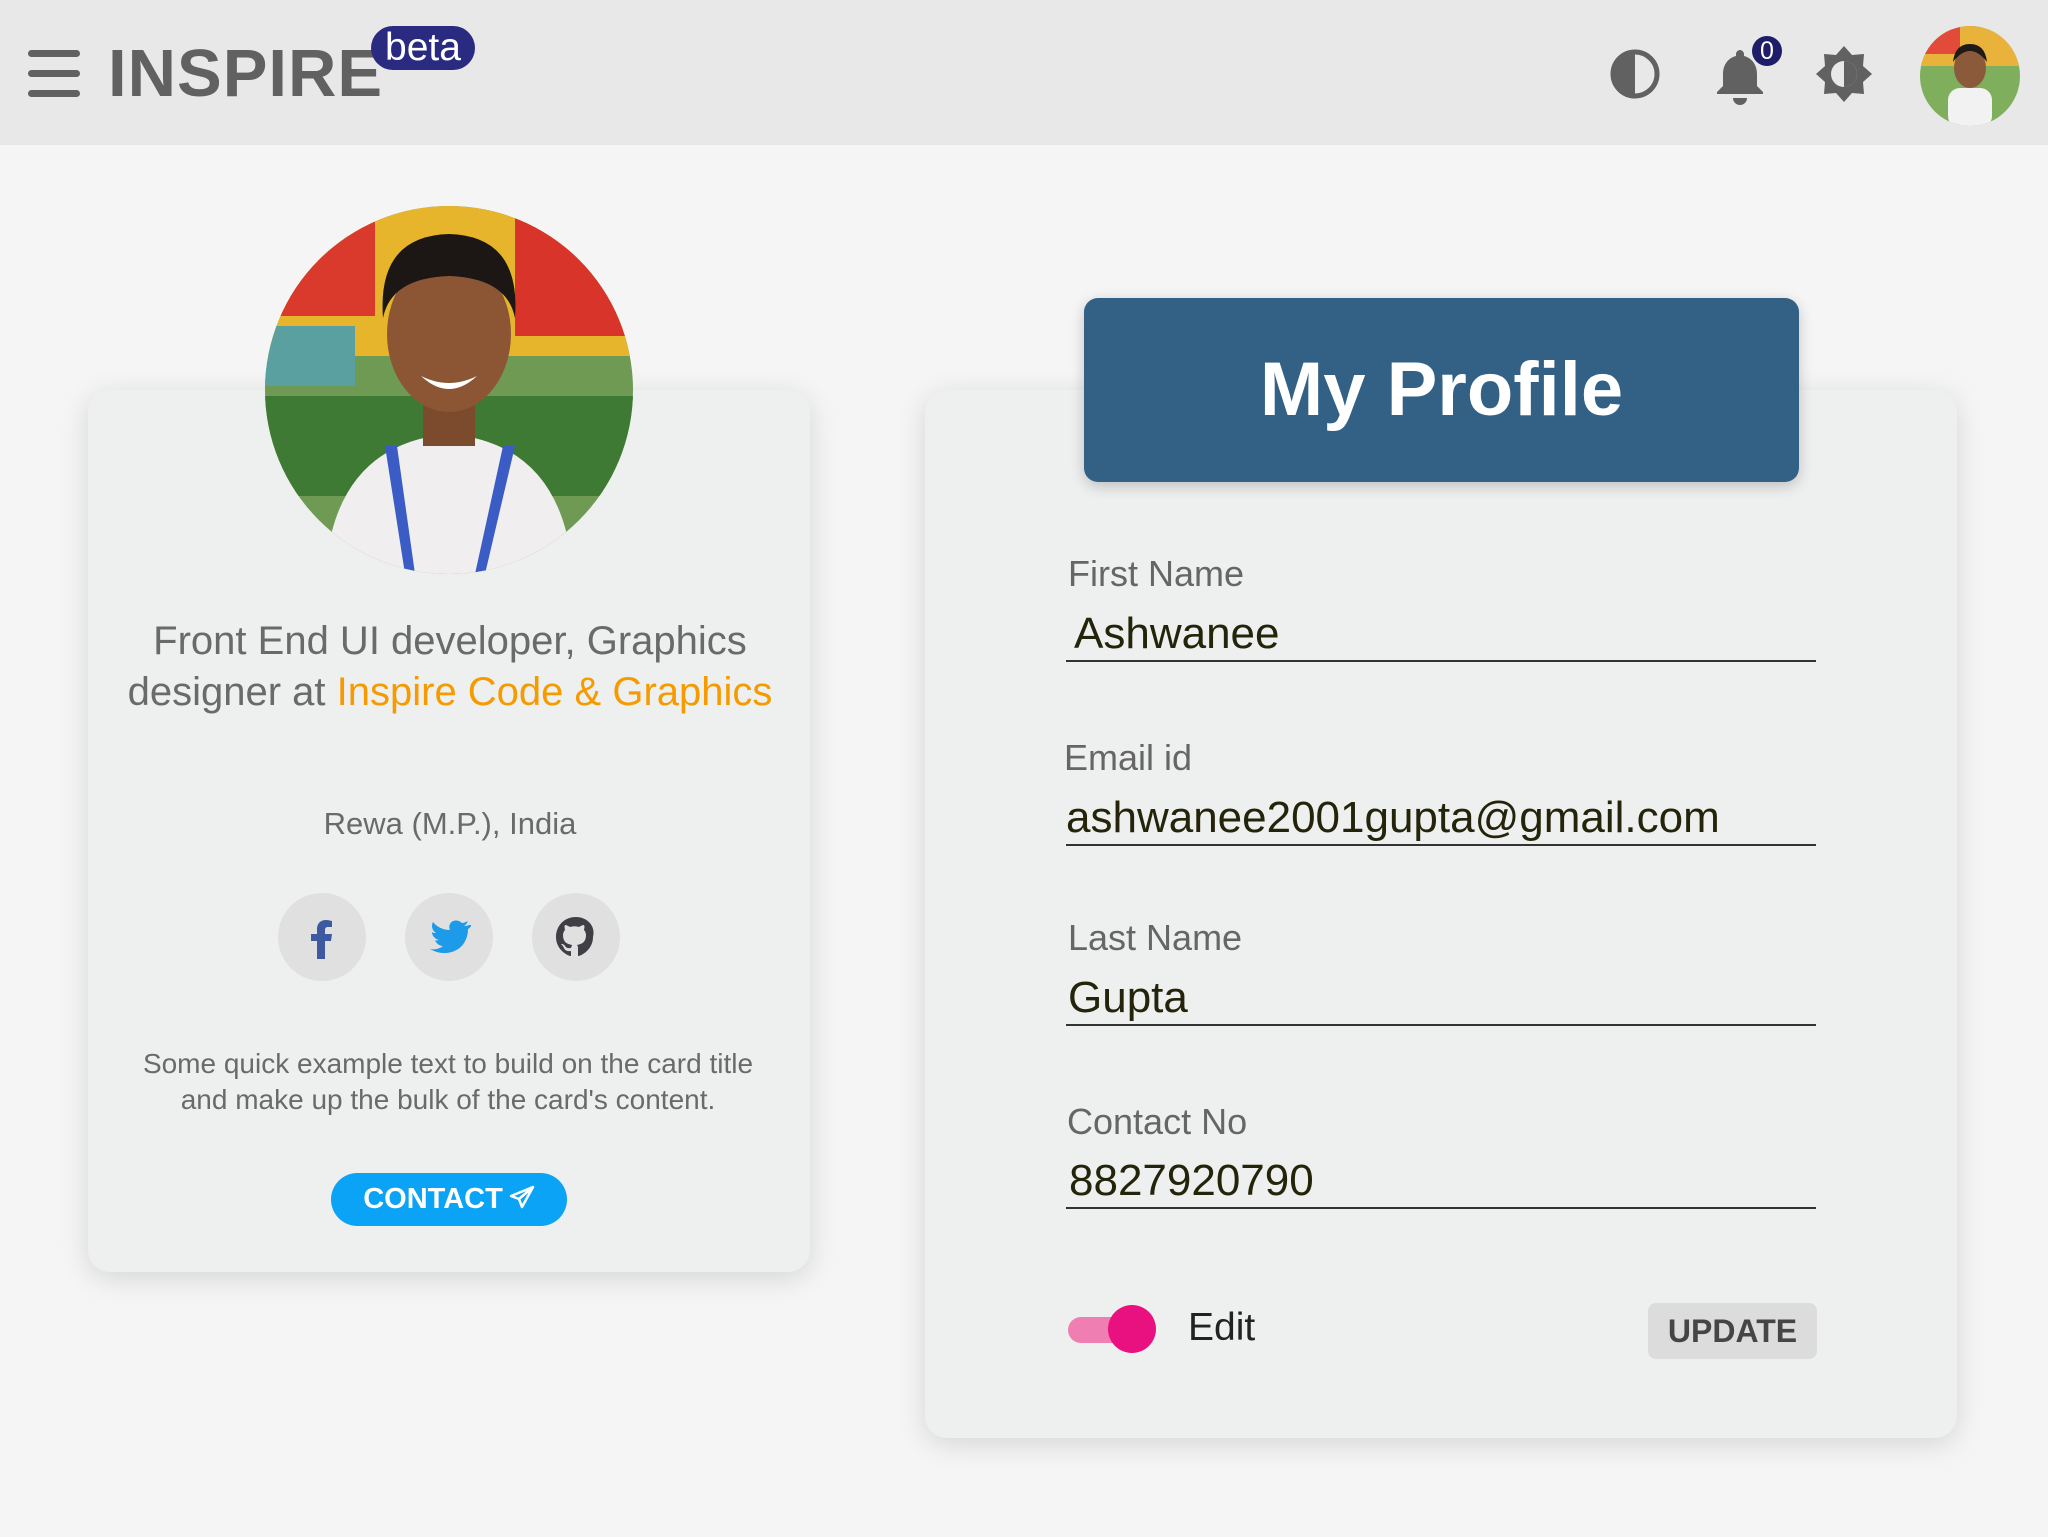 The height and width of the screenshot is (1537, 2048). Describe the element at coordinates (1441, 819) in the screenshot. I see `email-field` at that location.